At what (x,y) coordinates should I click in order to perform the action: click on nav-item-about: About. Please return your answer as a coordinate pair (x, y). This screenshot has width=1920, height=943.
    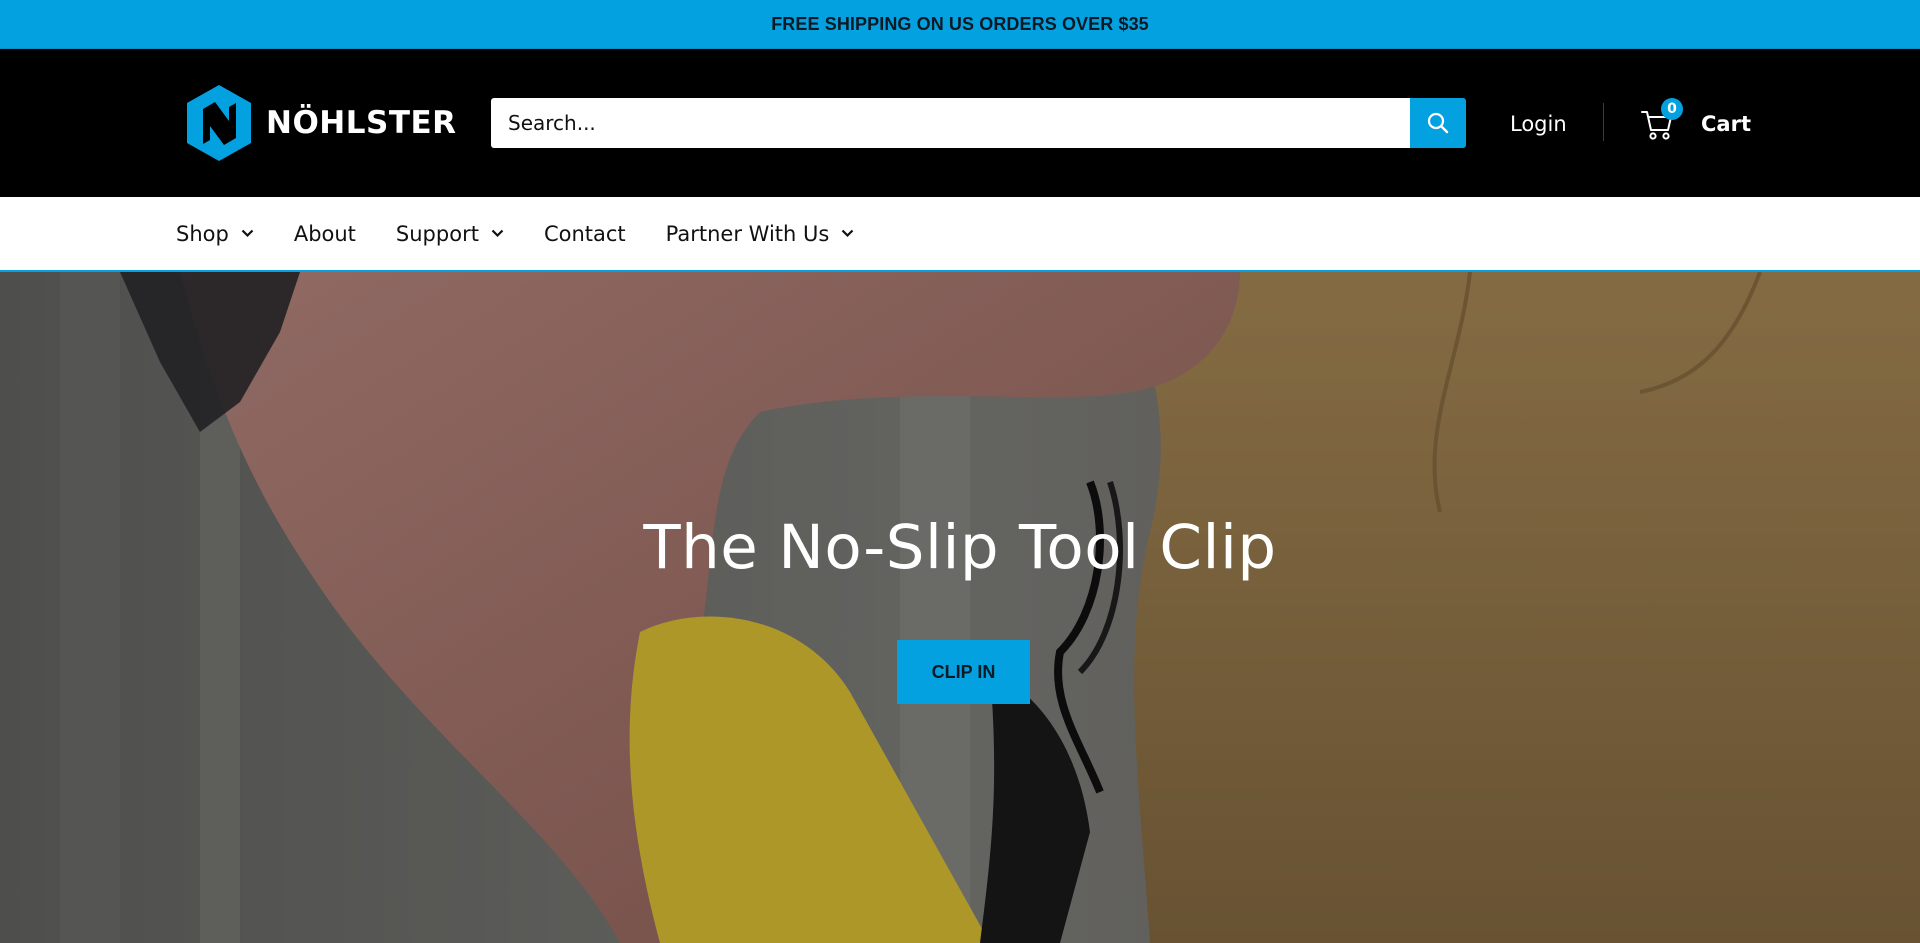
    Looking at the image, I should click on (325, 234).